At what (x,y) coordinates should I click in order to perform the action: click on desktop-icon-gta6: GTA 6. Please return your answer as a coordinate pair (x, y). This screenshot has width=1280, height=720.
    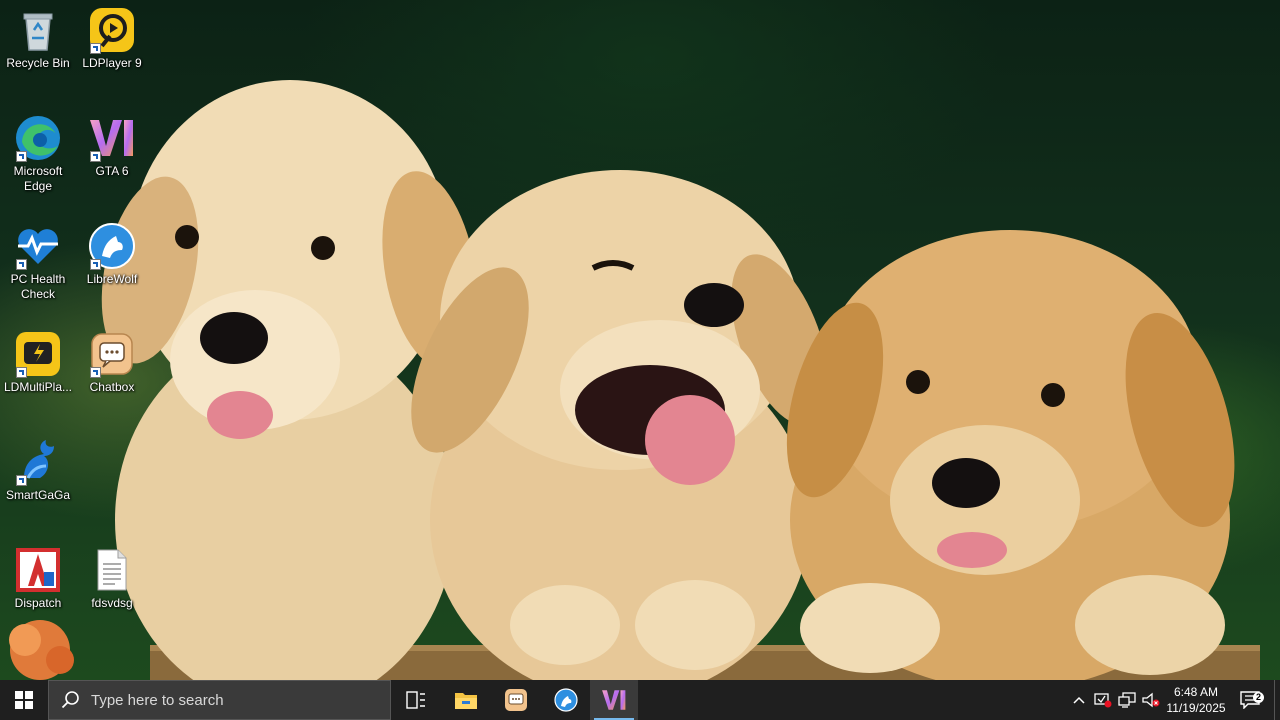
    Looking at the image, I should click on (112, 146).